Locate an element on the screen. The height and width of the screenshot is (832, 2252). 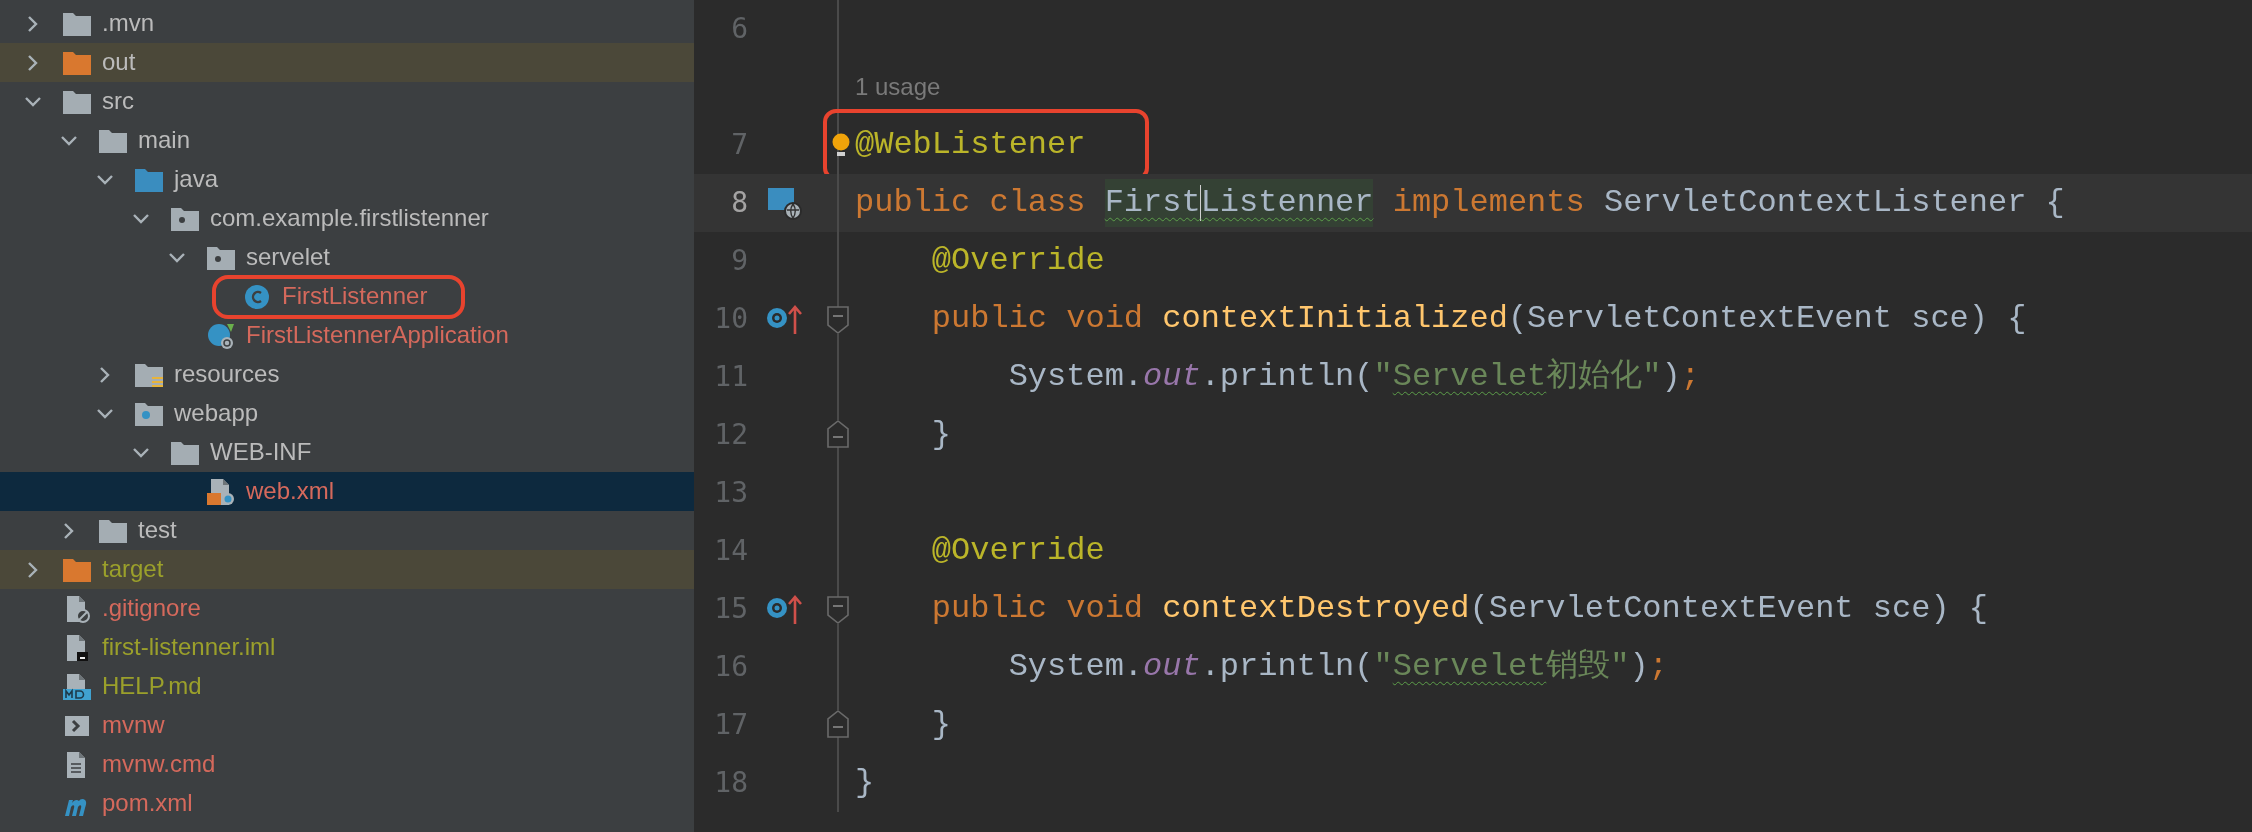
class-name: Listenner is located at coordinates (1287, 203).